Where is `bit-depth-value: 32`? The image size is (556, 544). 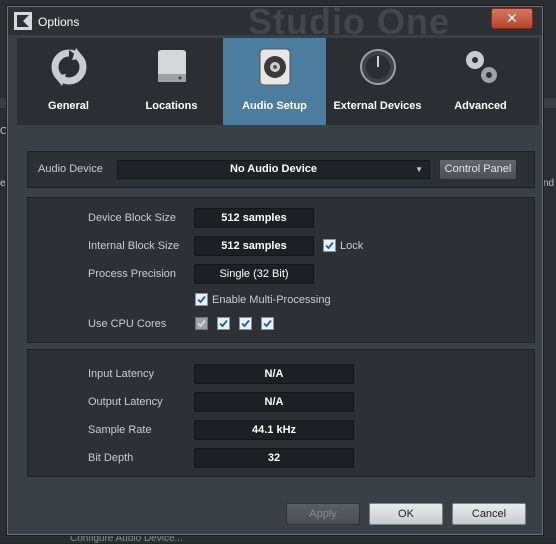 bit-depth-value: 32 is located at coordinates (274, 458).